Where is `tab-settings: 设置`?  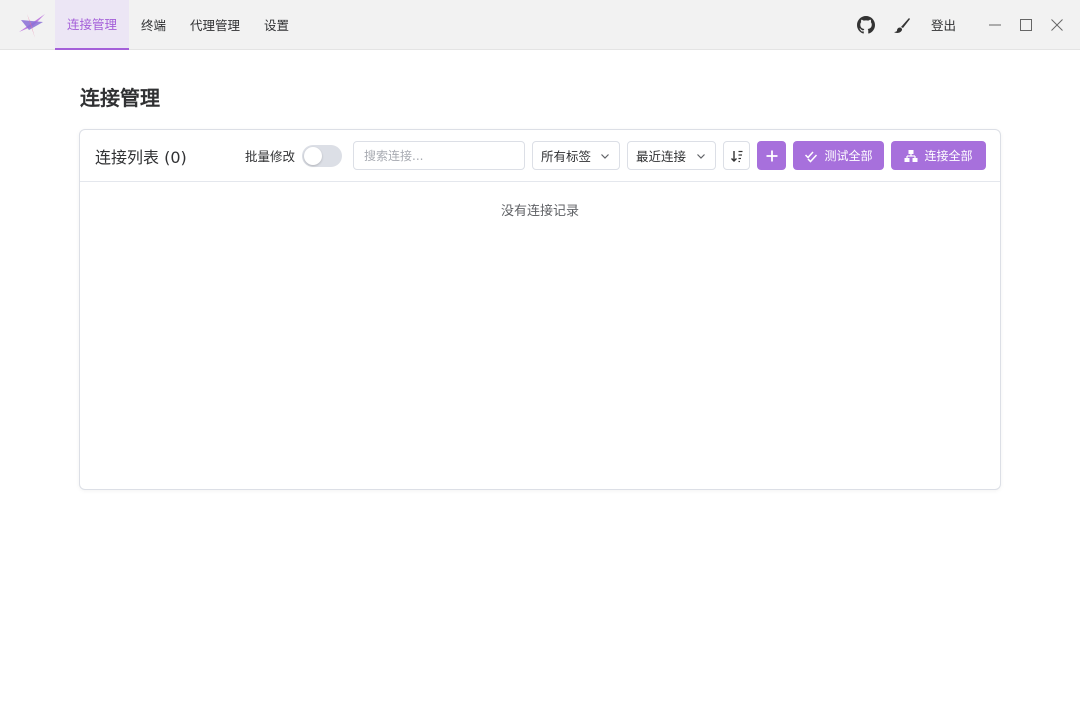
tab-settings: 设置 is located at coordinates (276, 25).